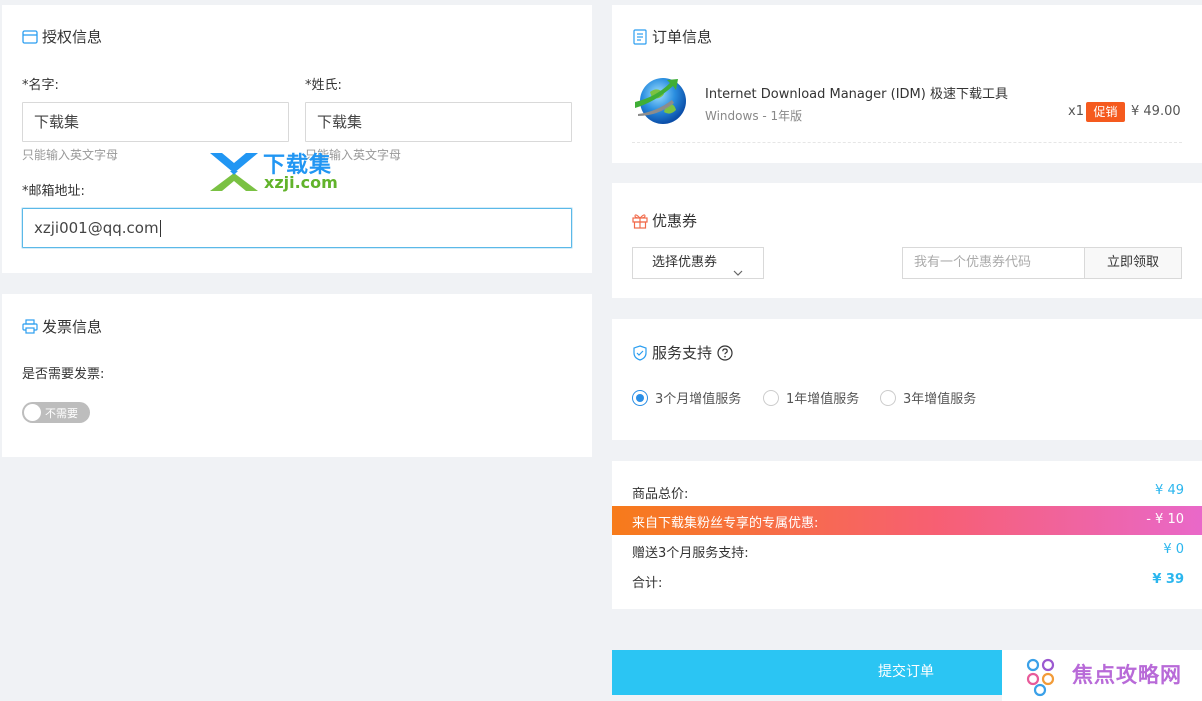 This screenshot has height=701, width=1202. I want to click on jiaodian-logo-icon, so click(1040, 677).